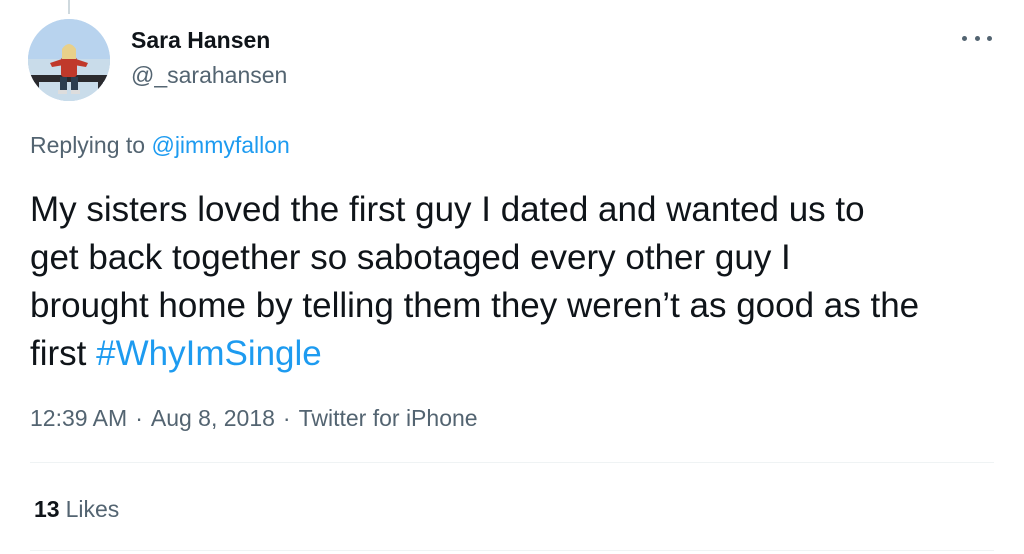  What do you see at coordinates (209, 75) in the screenshot?
I see `author-handle: @_sarahansen` at bounding box center [209, 75].